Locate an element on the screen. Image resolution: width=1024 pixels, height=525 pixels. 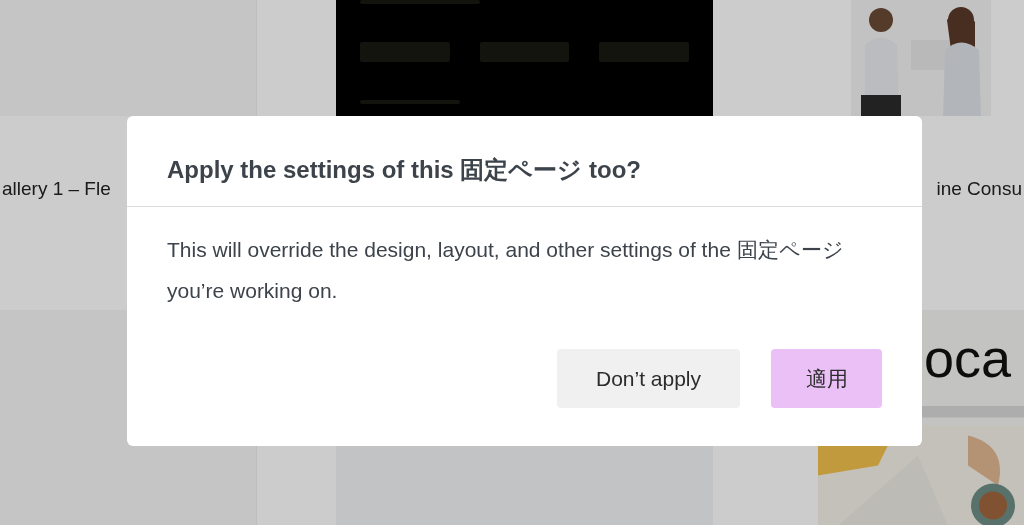
dialog-message: This will override the design, layout, and other settings of the 固定ページ you’re working on. is located at coordinates (506, 270).